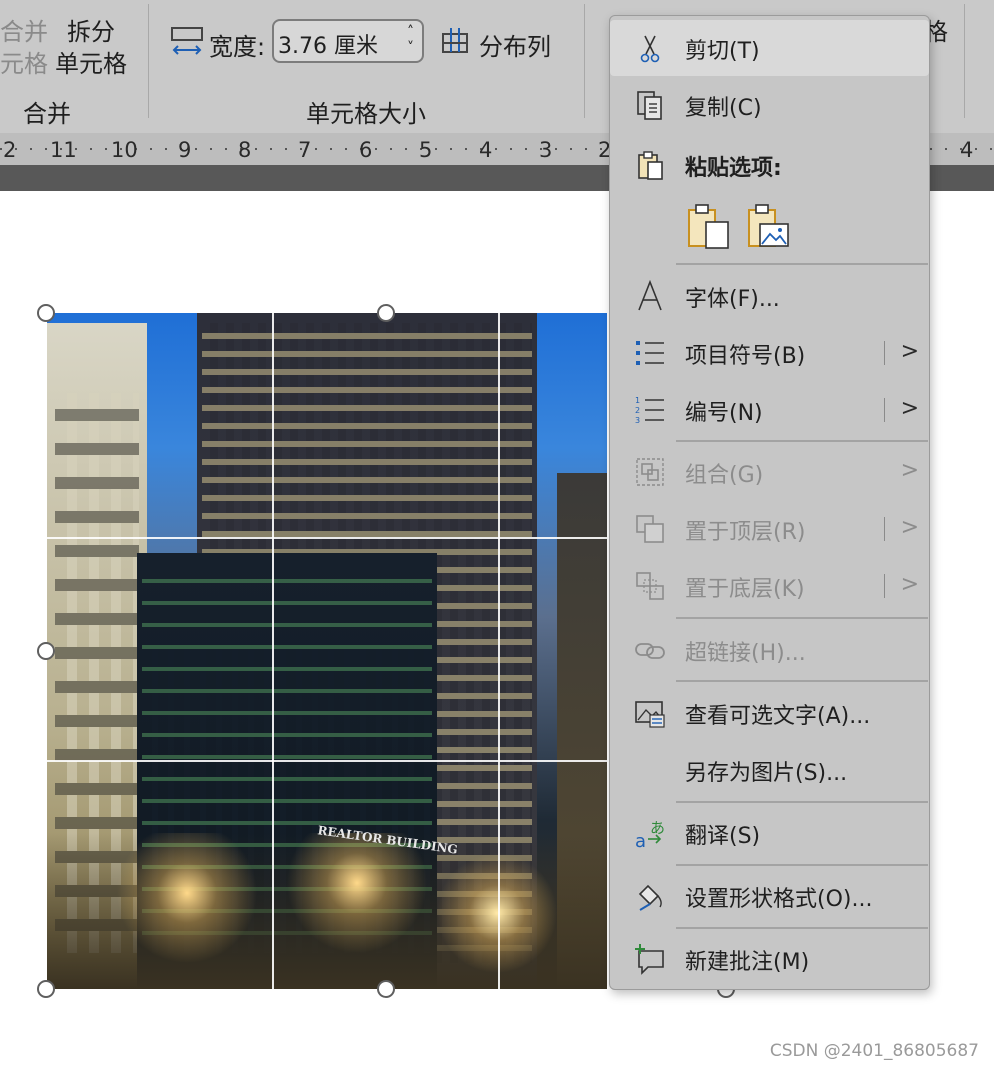 This screenshot has height=1069, width=994. Describe the element at coordinates (745, 532) in the screenshot. I see `menu-label: 置于顶层(R)` at that location.